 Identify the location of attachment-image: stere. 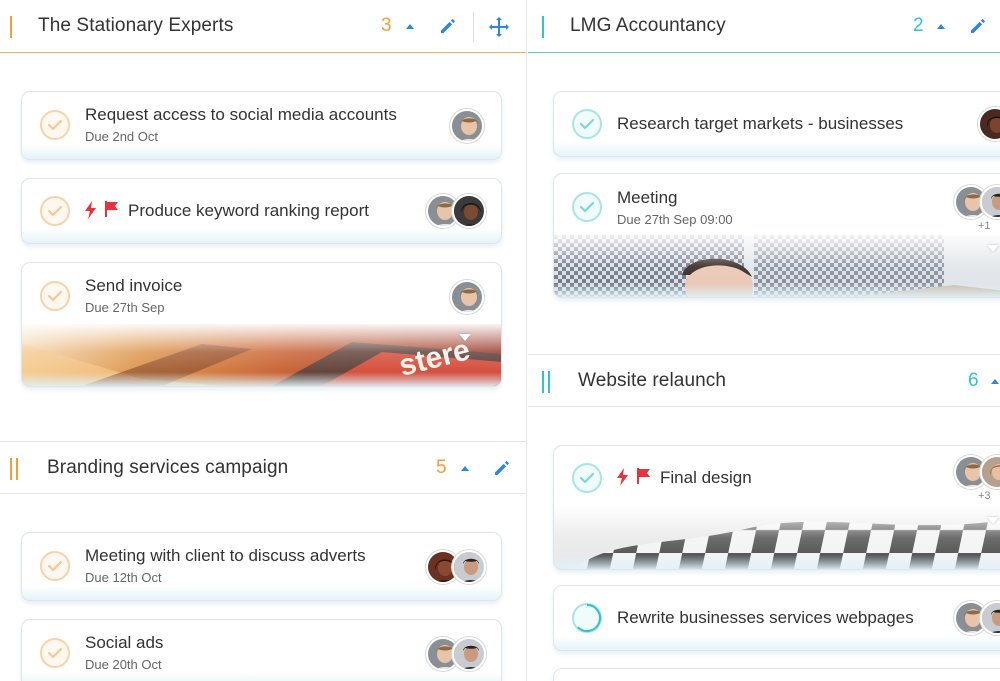
(261, 355).